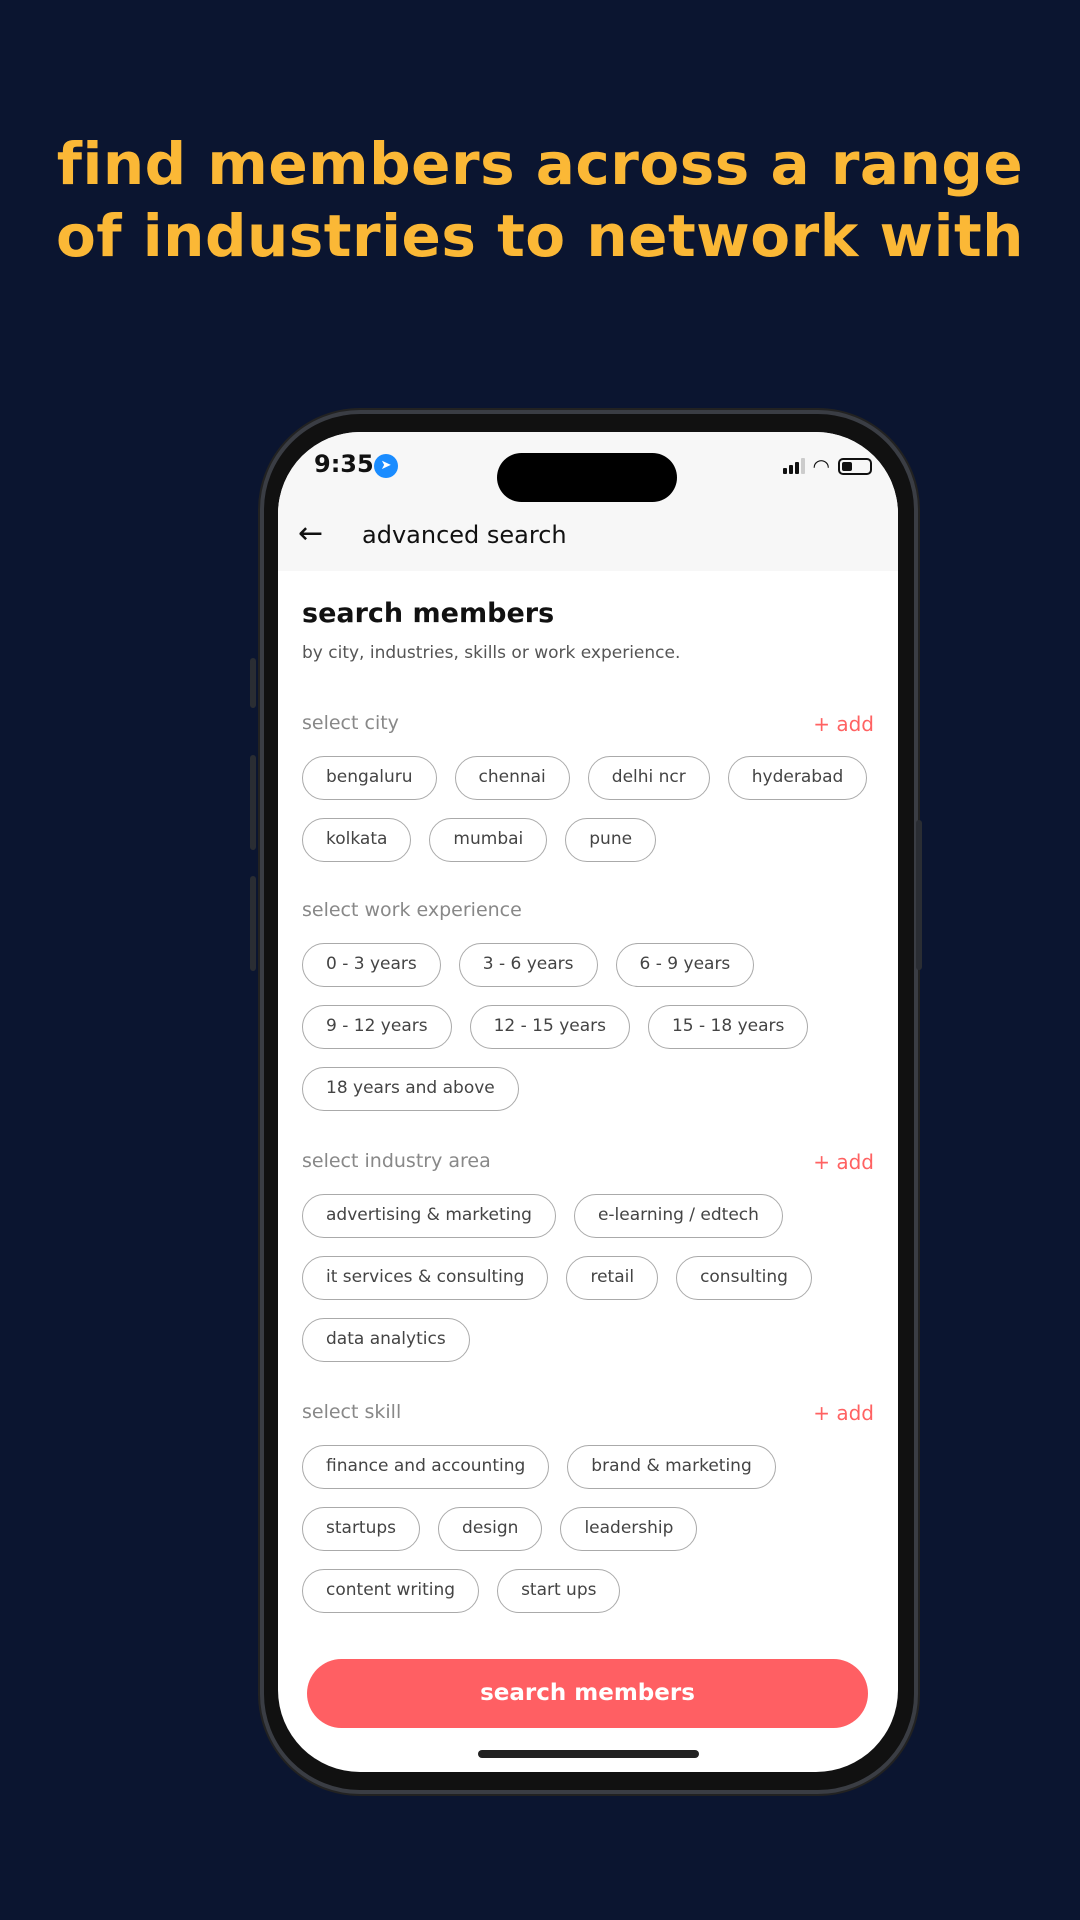 The height and width of the screenshot is (1920, 1080). Describe the element at coordinates (425, 1278) in the screenshot. I see `filter-chip: it services & consulting` at that location.